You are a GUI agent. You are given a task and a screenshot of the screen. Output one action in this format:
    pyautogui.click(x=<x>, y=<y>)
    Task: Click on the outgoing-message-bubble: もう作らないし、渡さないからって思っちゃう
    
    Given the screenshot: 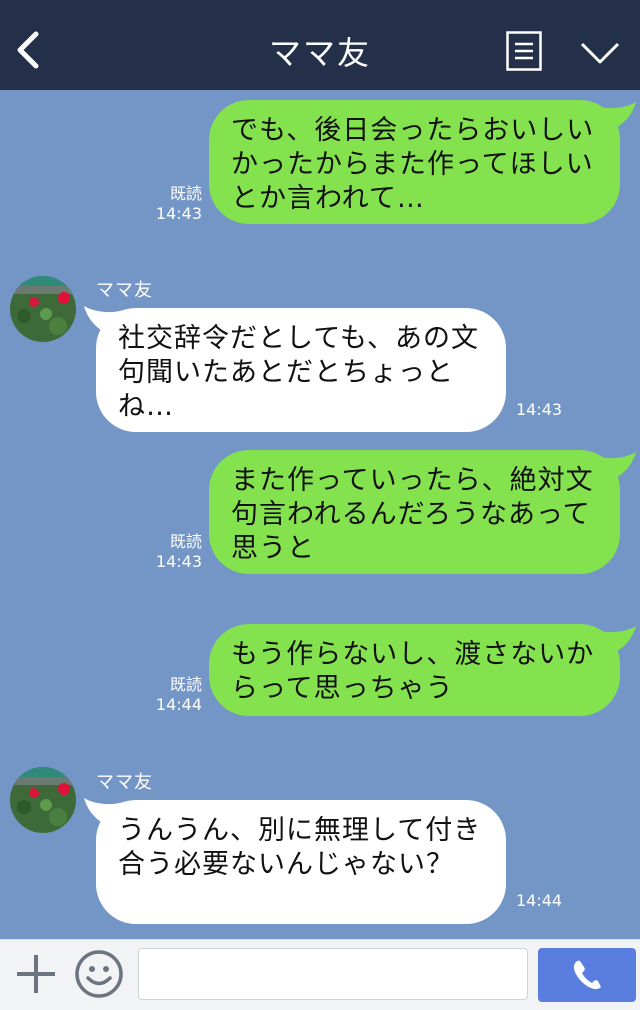 What is the action you would take?
    pyautogui.click(x=414, y=670)
    